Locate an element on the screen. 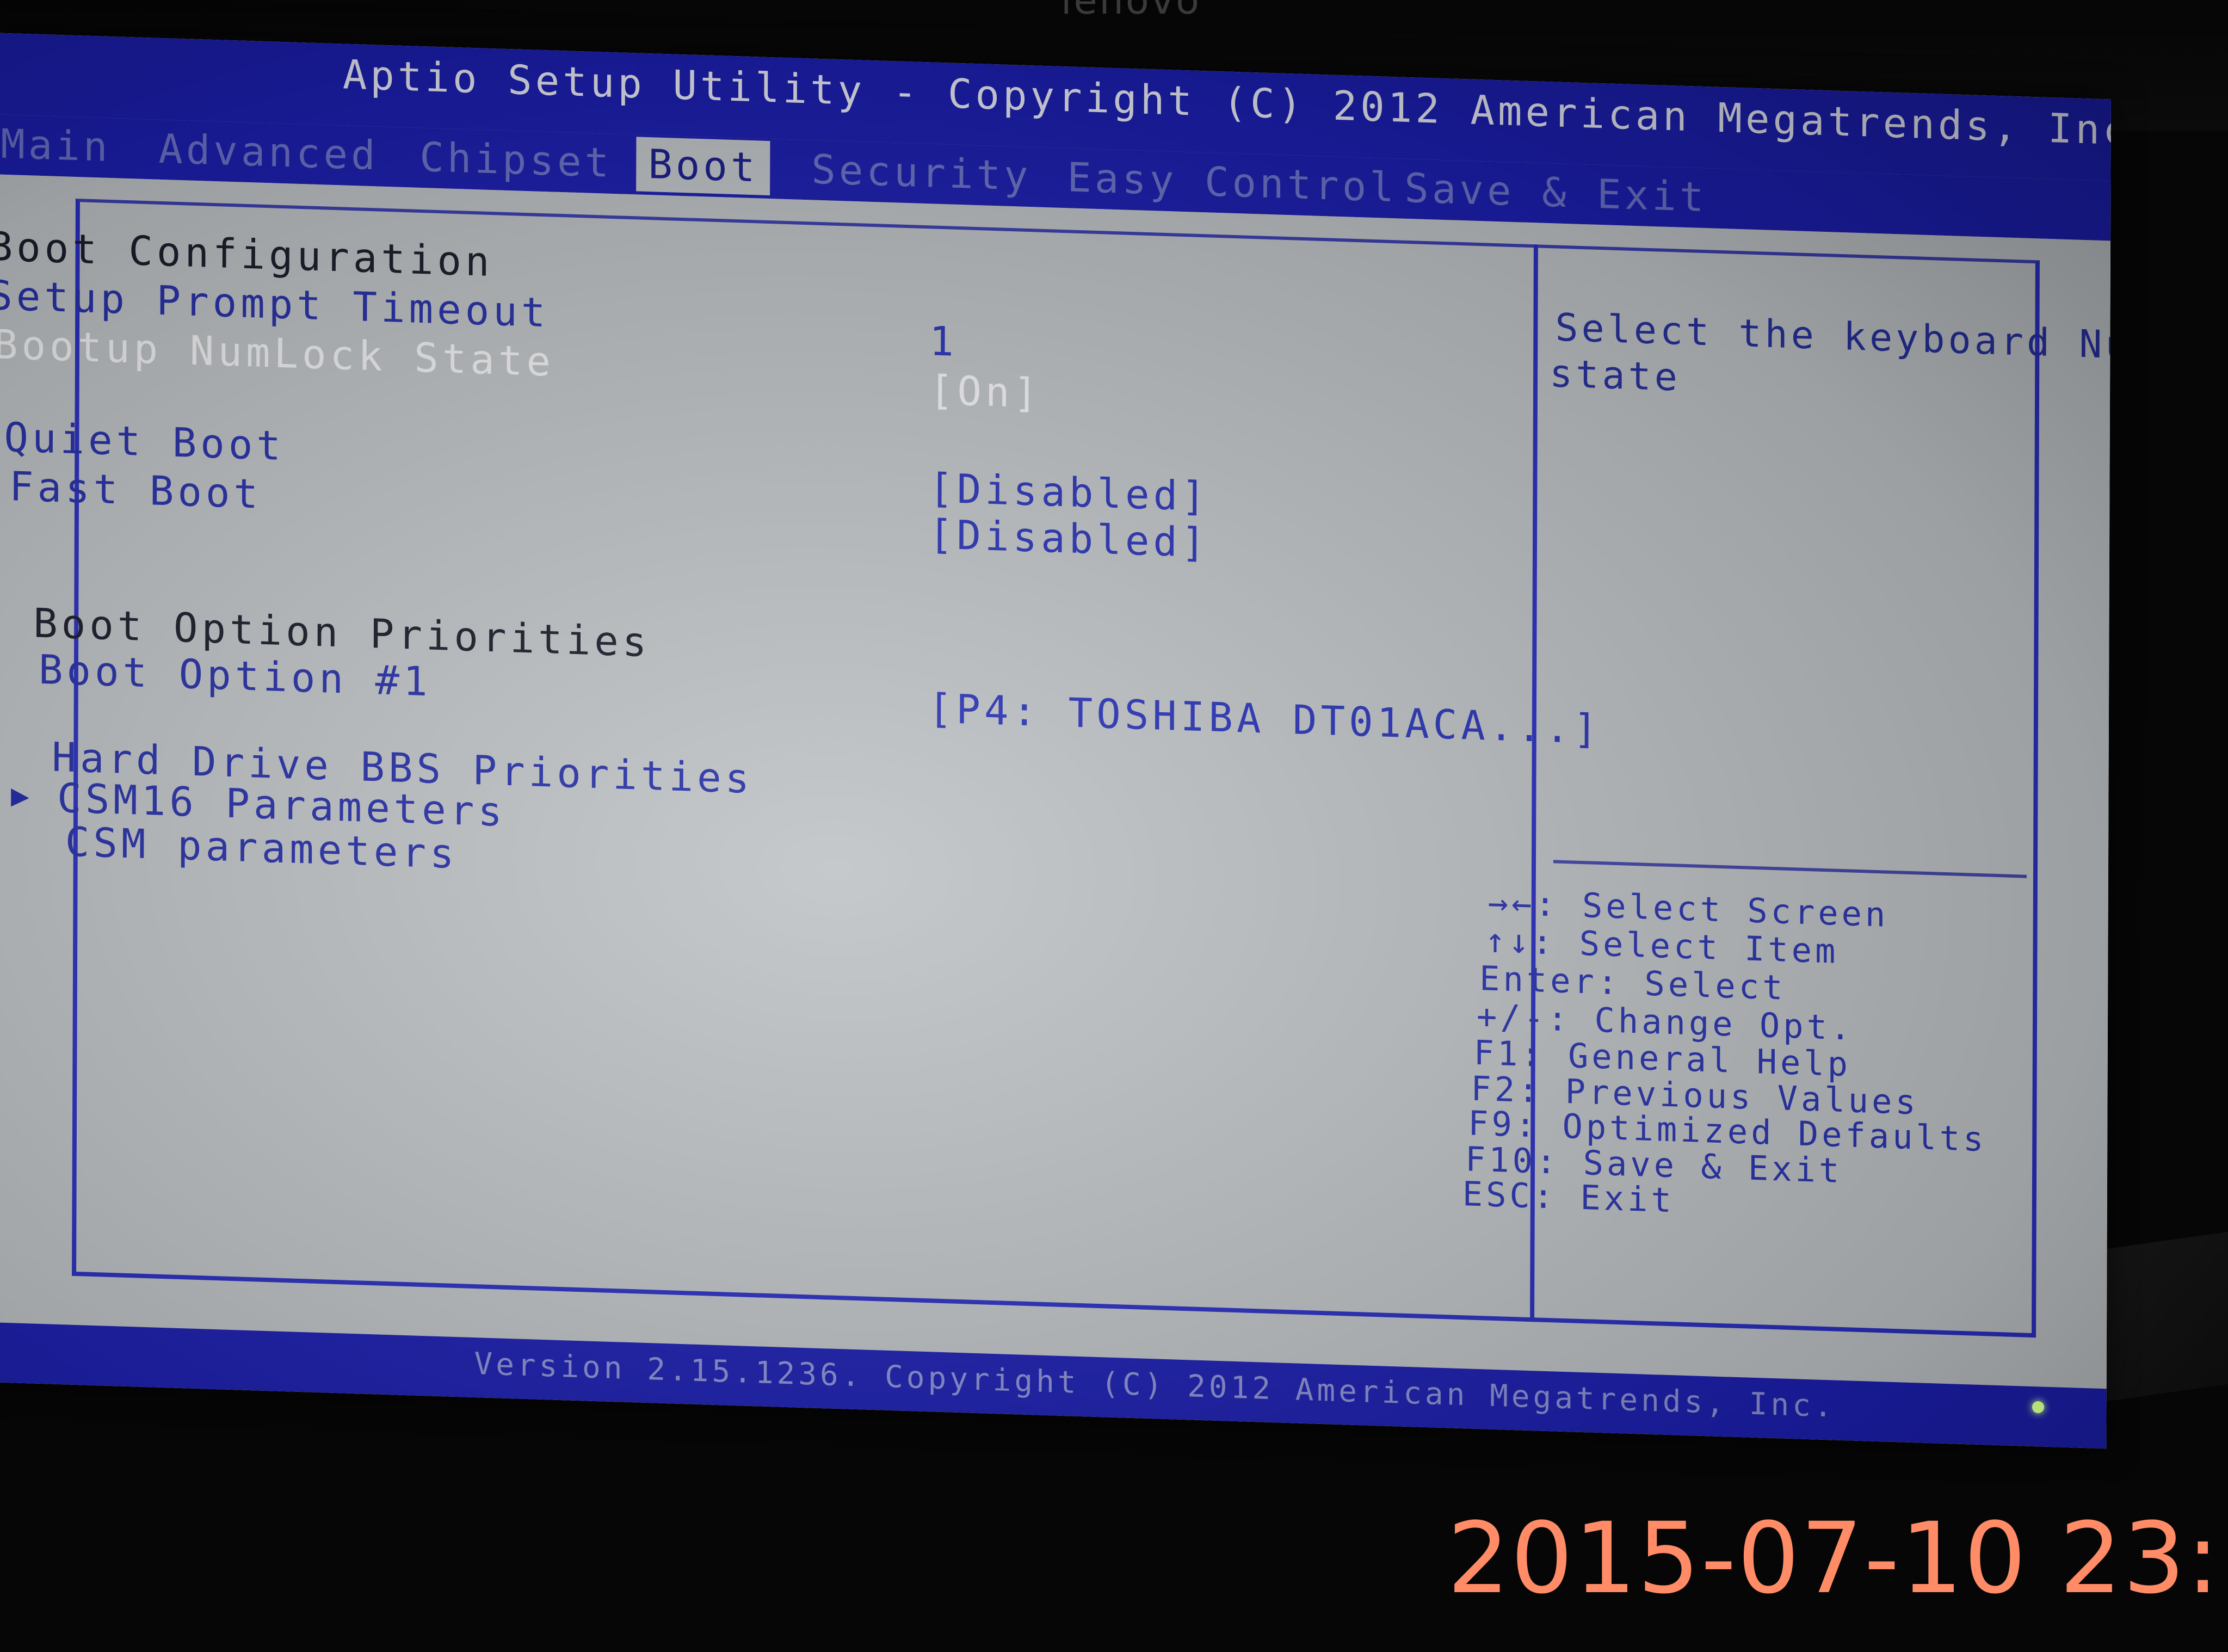  value-fast-boot: [Disabled] is located at coordinates (1069, 538).